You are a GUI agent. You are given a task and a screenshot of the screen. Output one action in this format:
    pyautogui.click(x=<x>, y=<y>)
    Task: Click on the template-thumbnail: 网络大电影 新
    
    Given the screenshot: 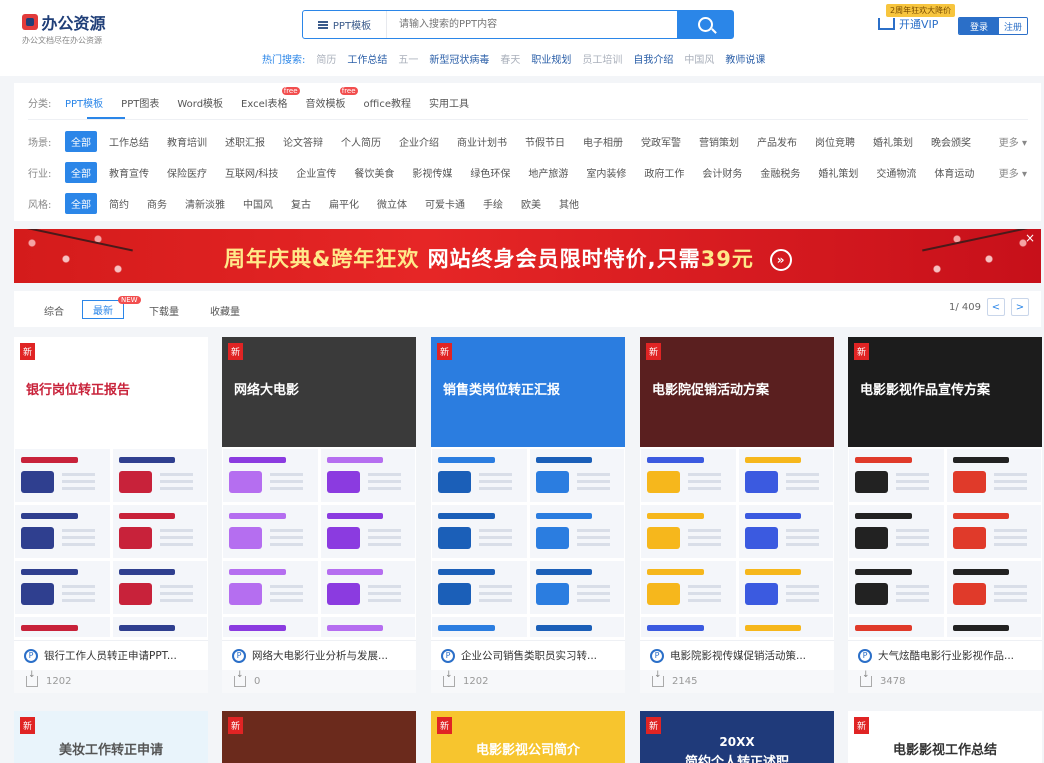 What is the action you would take?
    pyautogui.click(x=319, y=487)
    